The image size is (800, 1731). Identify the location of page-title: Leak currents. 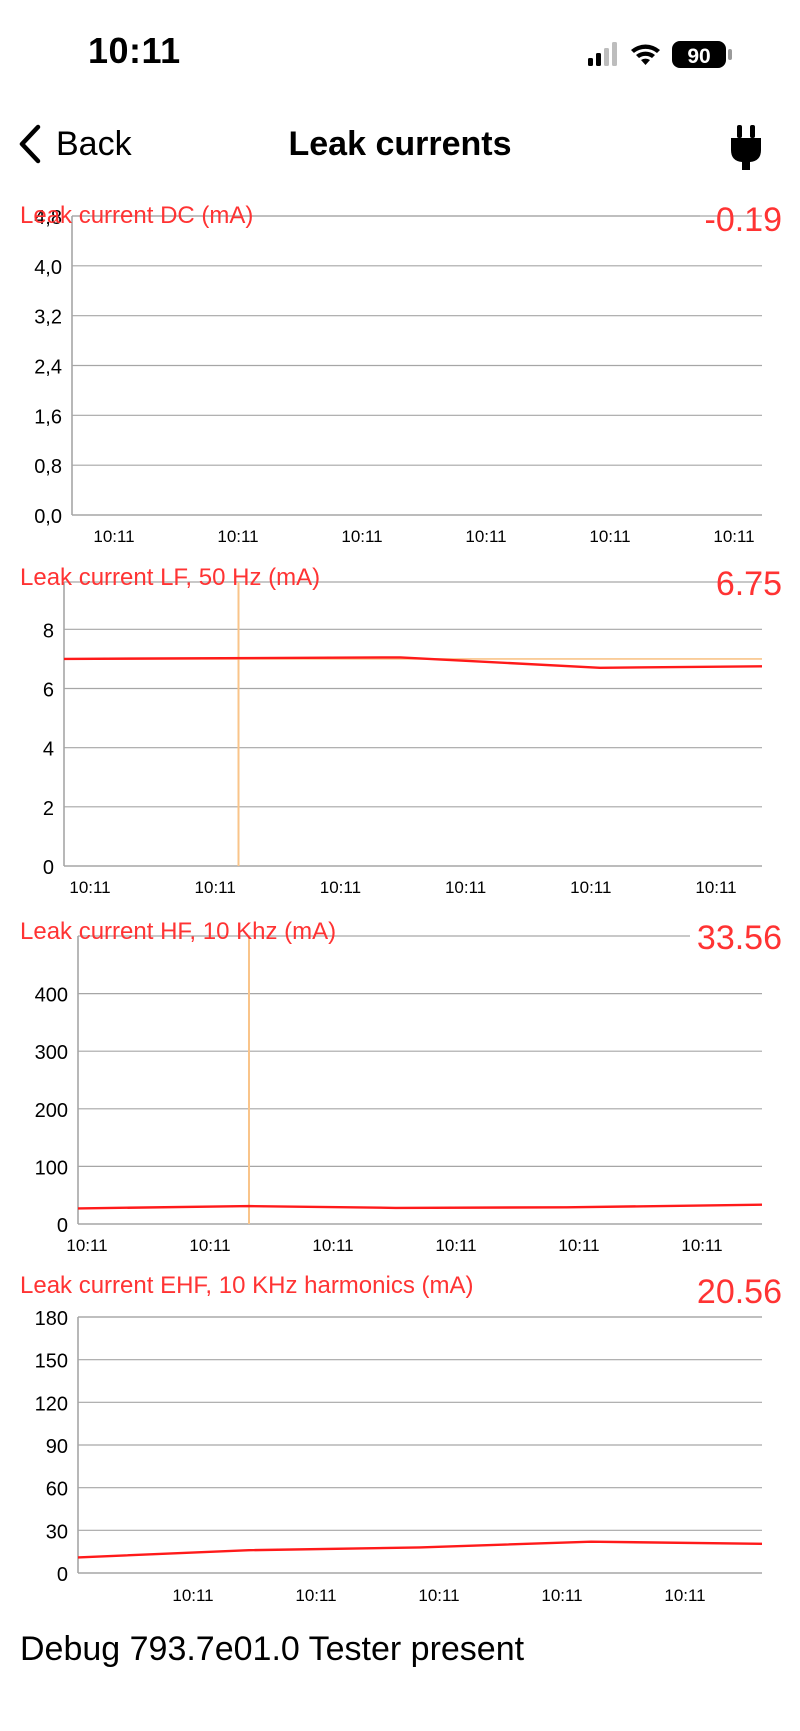
(400, 144).